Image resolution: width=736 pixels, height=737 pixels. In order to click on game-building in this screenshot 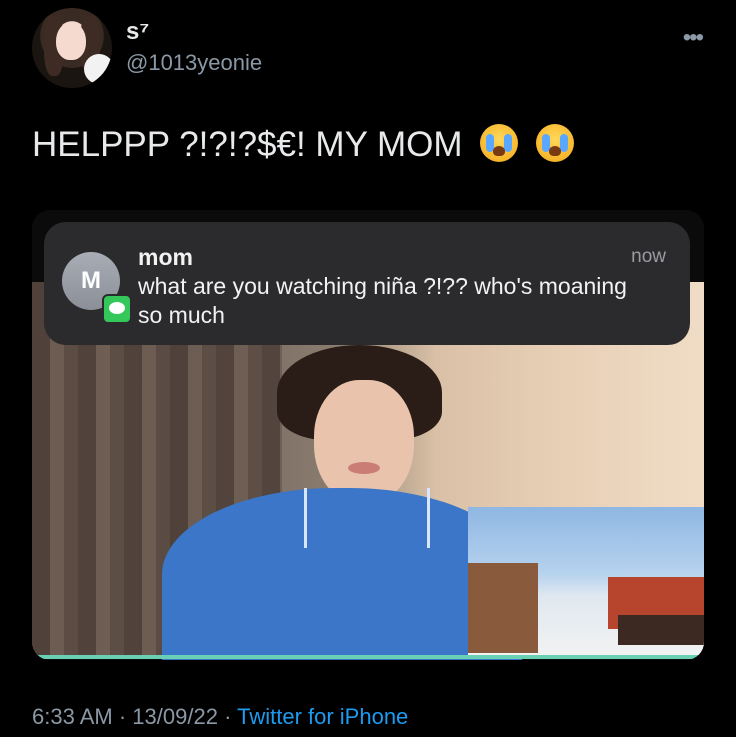, I will do `click(503, 608)`.